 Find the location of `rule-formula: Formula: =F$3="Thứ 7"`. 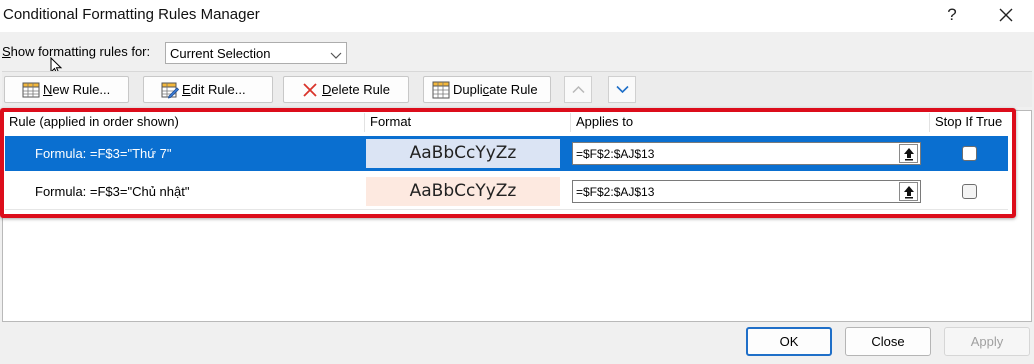

rule-formula: Formula: =F$3="Thứ 7" is located at coordinates (103, 153).